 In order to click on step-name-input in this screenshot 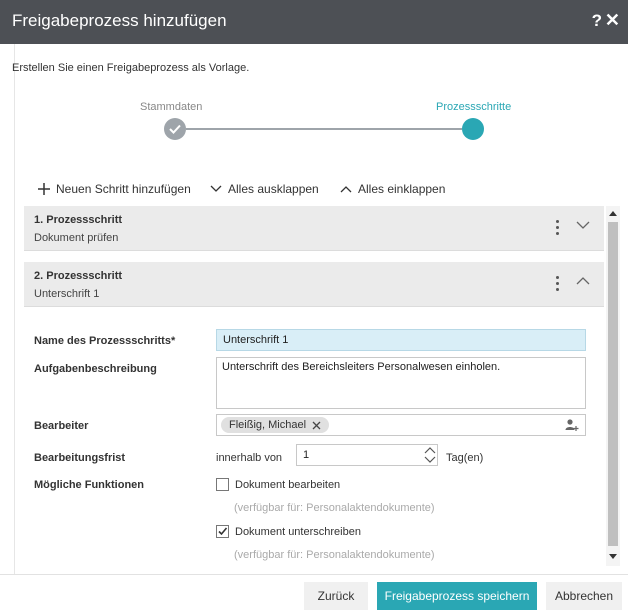, I will do `click(401, 340)`.